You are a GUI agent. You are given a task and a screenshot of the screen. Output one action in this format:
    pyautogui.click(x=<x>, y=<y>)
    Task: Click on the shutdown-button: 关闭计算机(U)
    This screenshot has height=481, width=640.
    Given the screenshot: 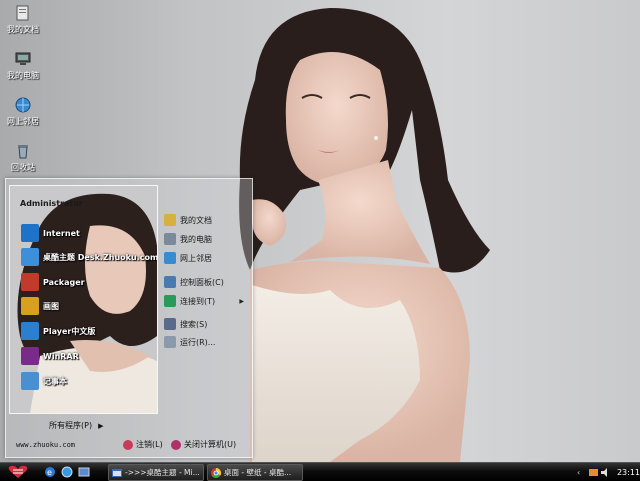 What is the action you would take?
    pyautogui.click(x=203, y=444)
    